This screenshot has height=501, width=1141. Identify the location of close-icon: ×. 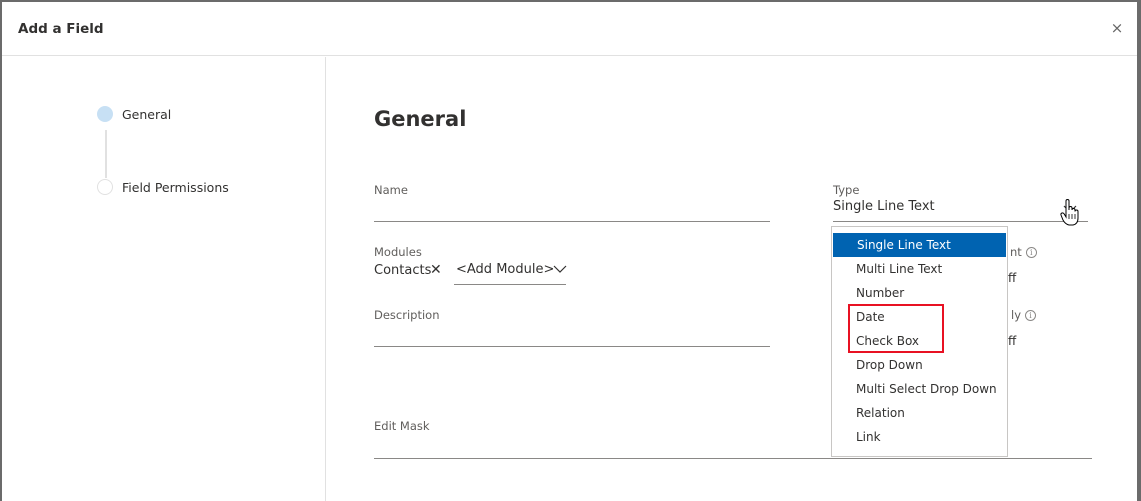
(1117, 28).